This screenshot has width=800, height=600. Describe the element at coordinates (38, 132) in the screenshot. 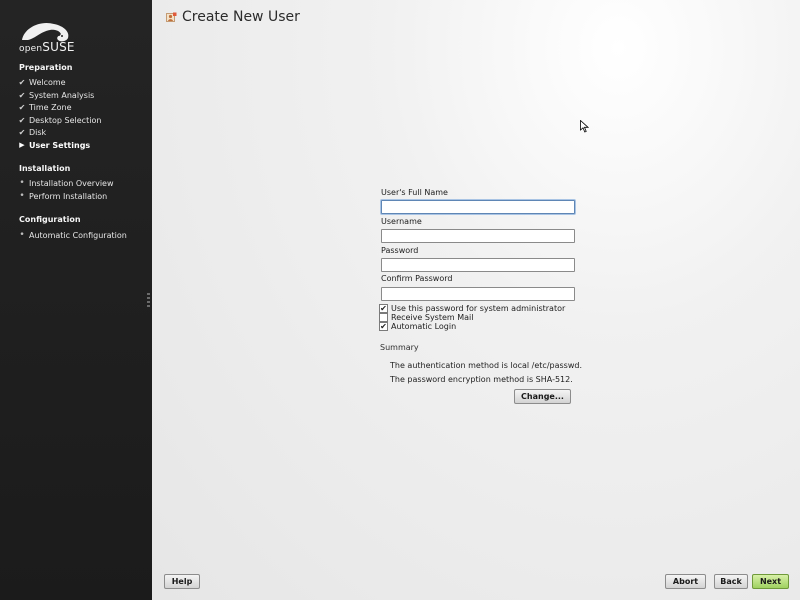

I see `step-label: Disk` at that location.